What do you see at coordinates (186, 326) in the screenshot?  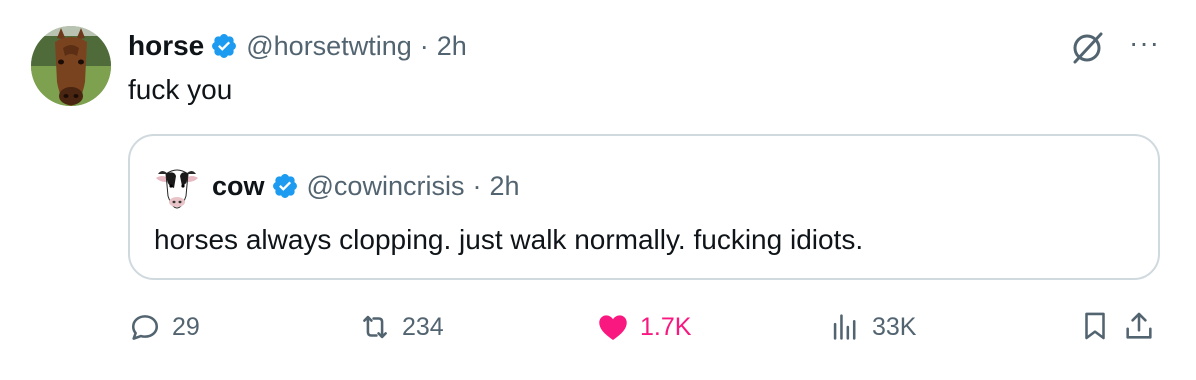 I see `reply-count: 29` at bounding box center [186, 326].